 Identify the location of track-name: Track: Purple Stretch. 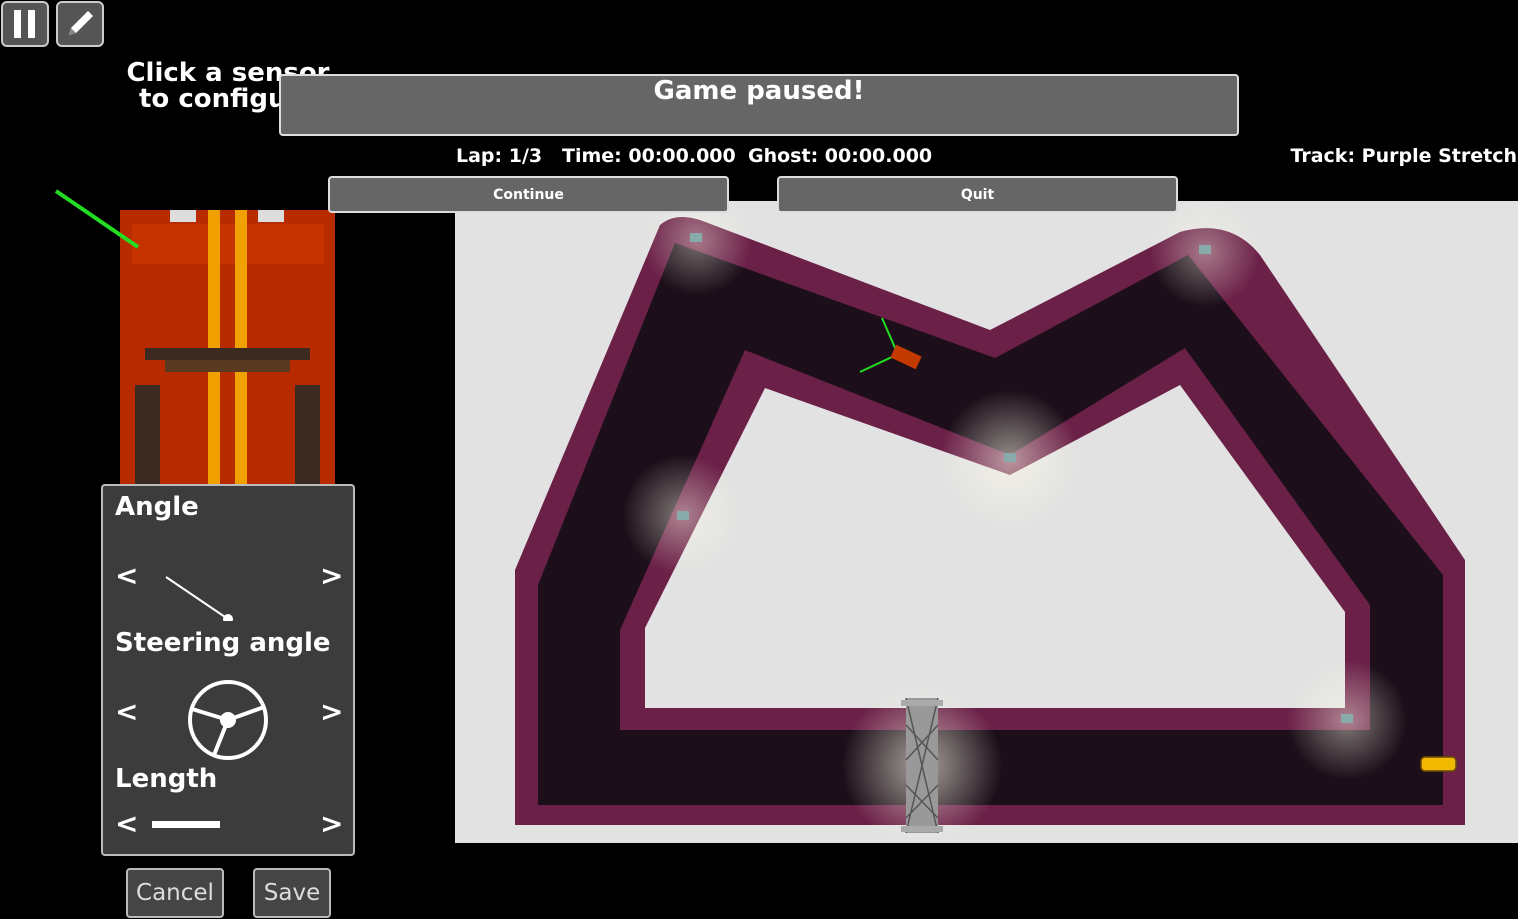
(1403, 156).